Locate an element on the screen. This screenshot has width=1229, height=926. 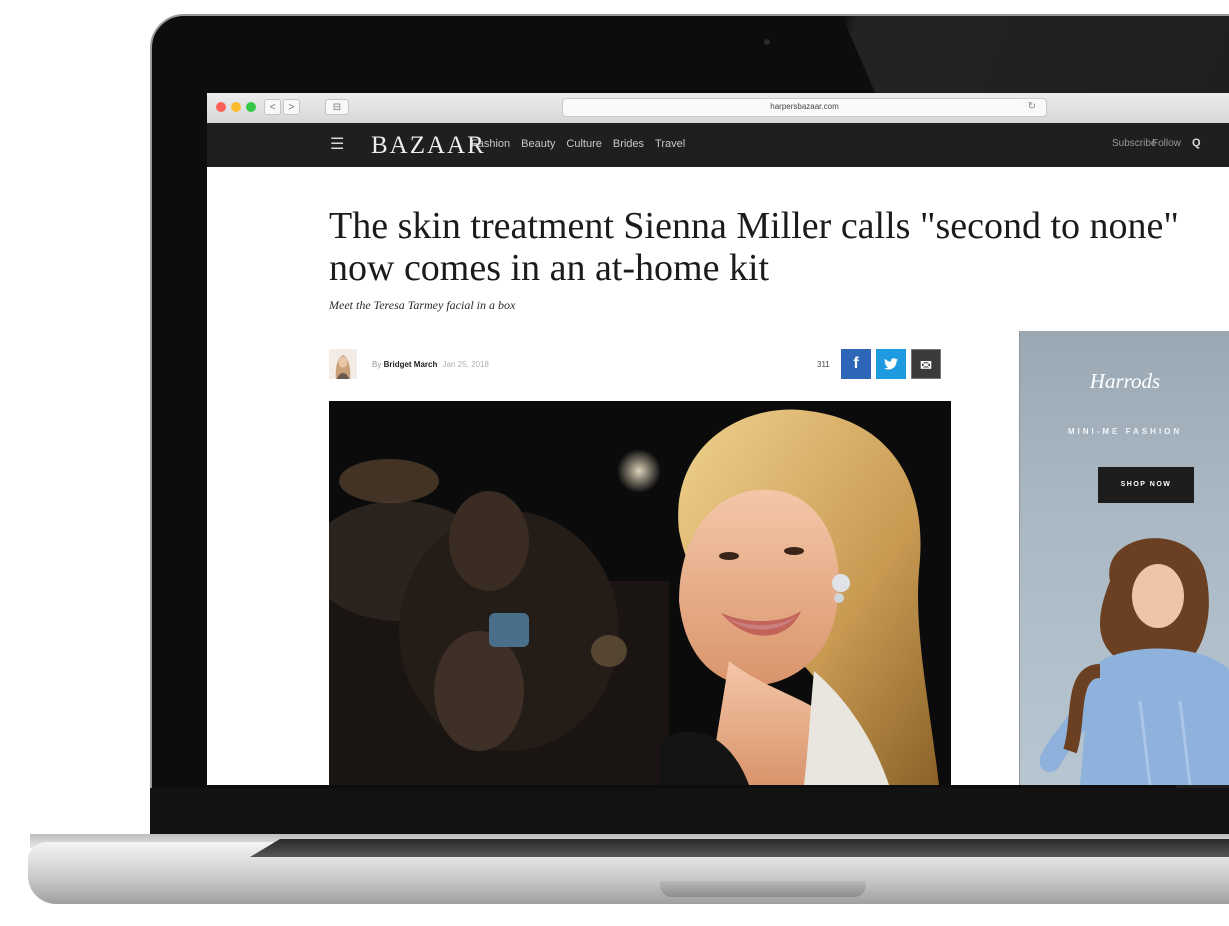
shop-now-button: SHOP NOW is located at coordinates (1146, 485).